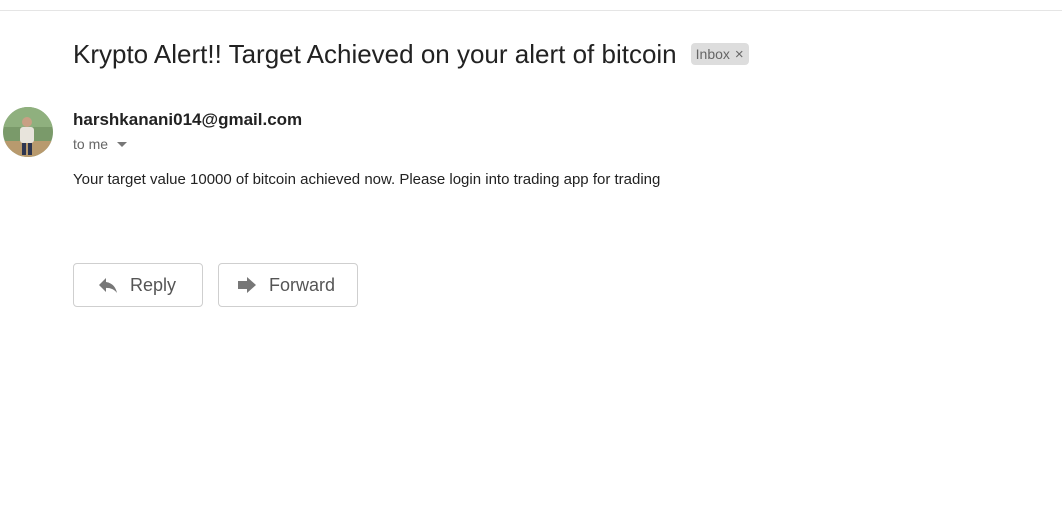  I want to click on sender-block: harshkanani014@gmail.com to me, so click(187, 131).